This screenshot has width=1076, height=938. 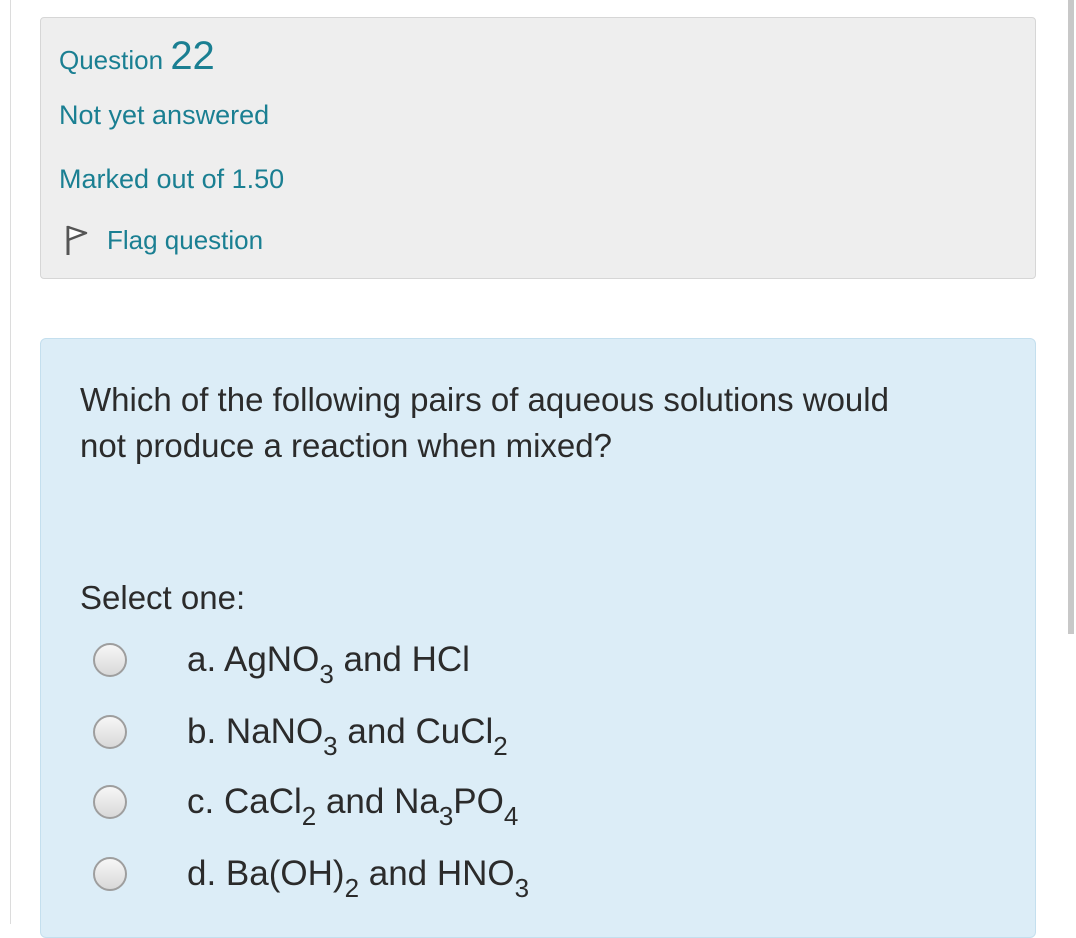 I want to click on answer-text-part: and CuCl, so click(x=415, y=731).